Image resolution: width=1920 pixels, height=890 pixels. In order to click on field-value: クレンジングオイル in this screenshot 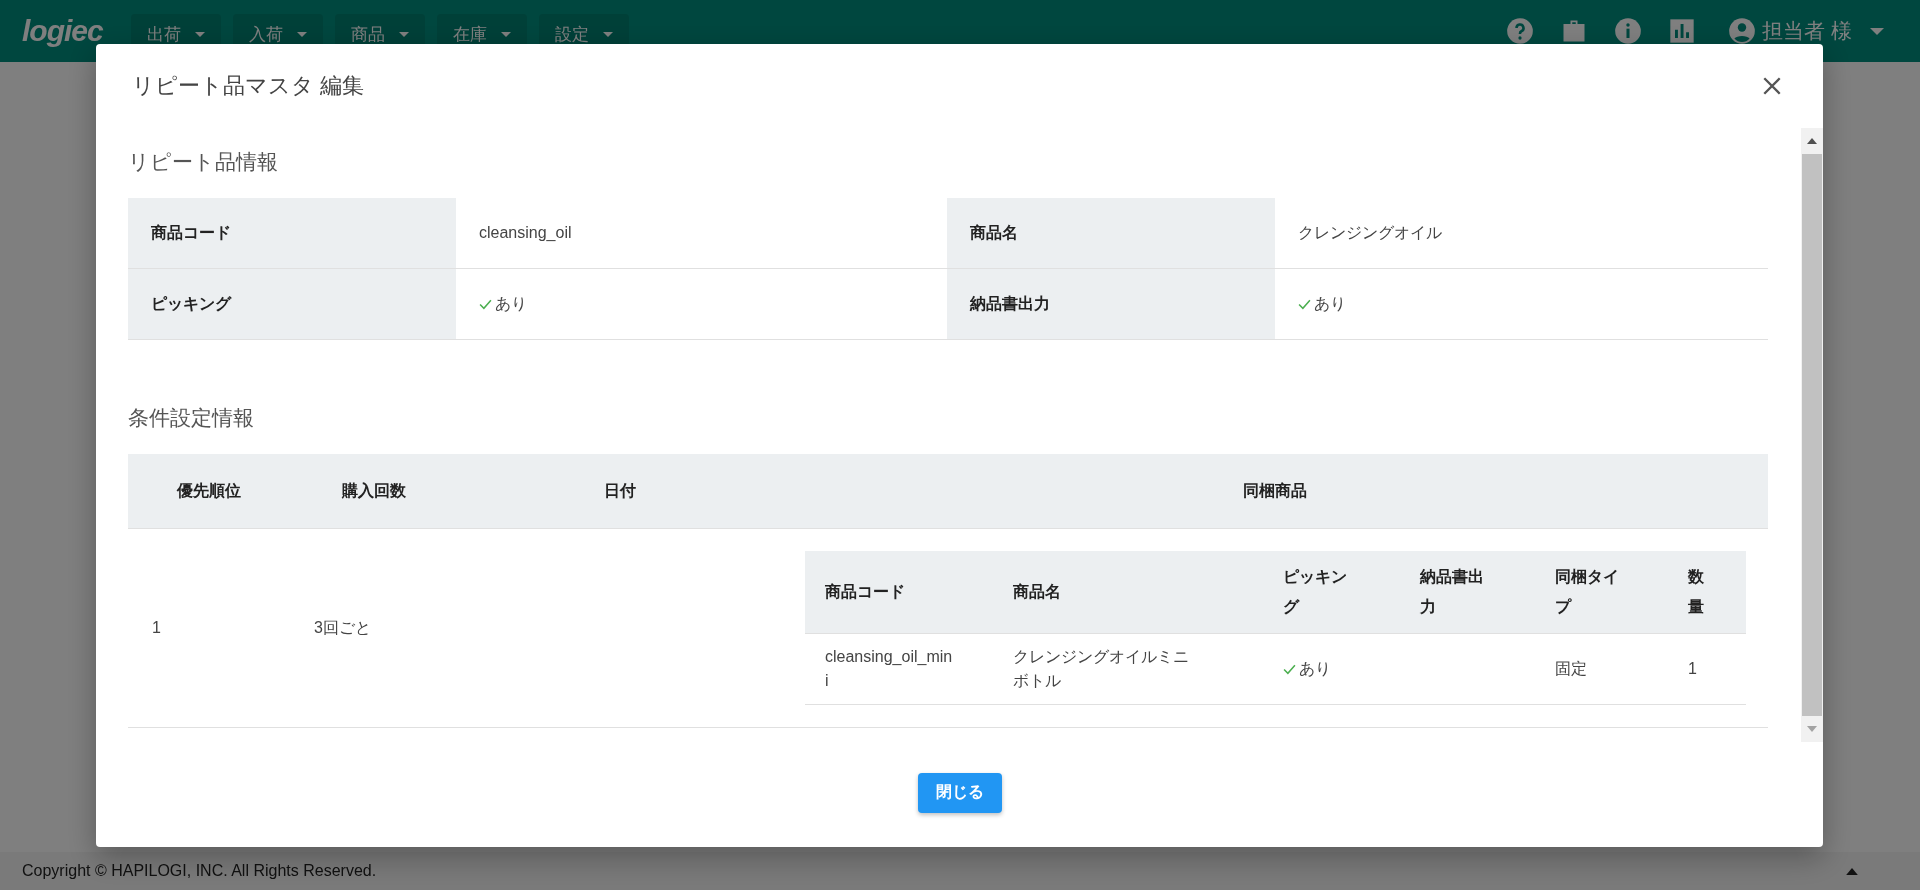, I will do `click(1370, 232)`.